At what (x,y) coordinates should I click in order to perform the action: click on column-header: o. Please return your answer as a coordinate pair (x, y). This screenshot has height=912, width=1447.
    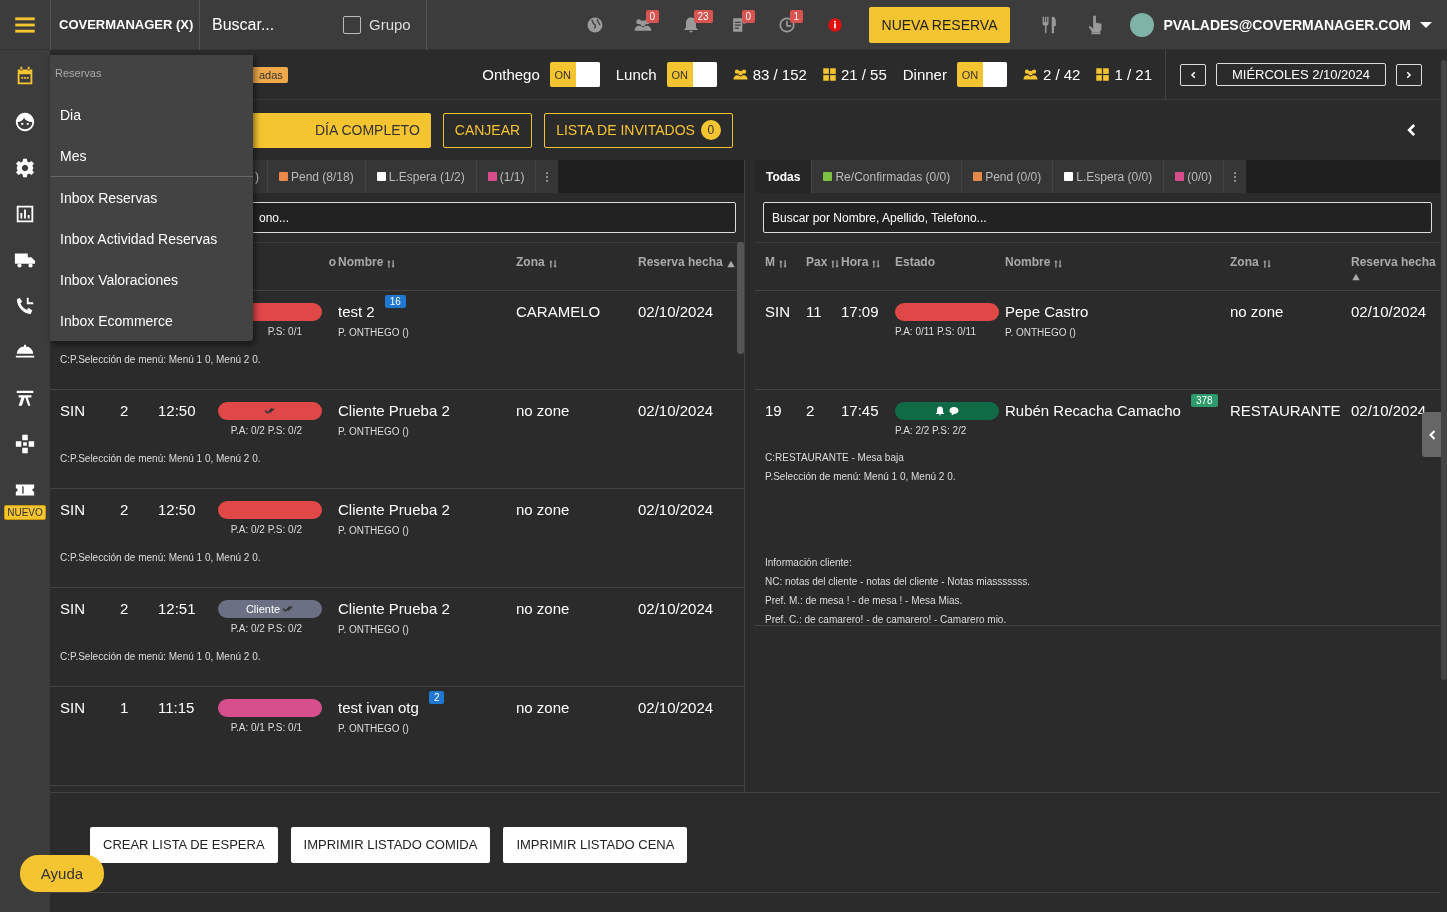
    Looking at the image, I should click on (332, 262).